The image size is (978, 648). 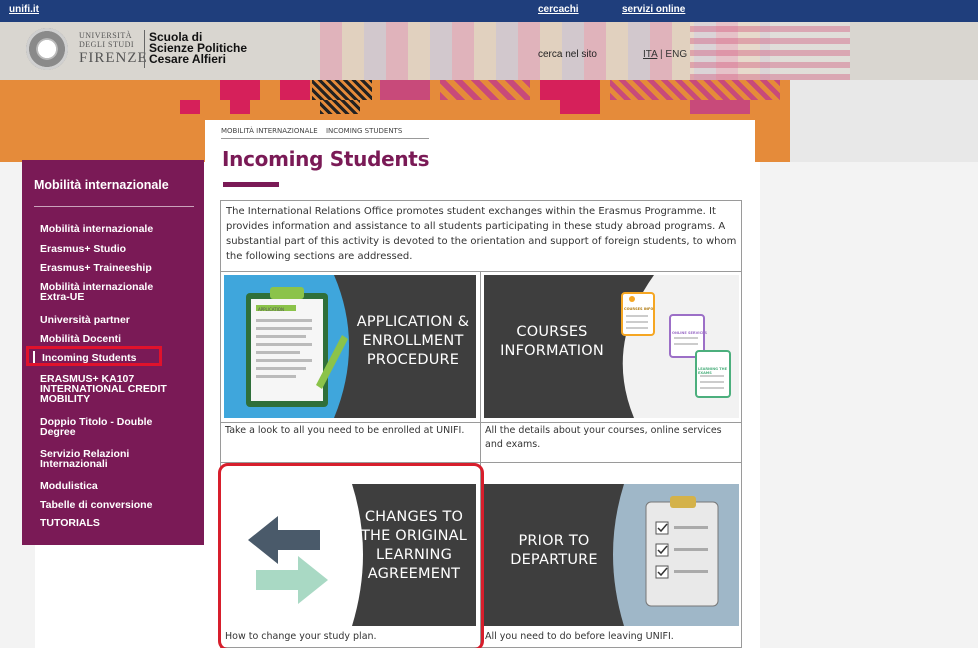 I want to click on sidebar-item-universita-partner: Università partner, so click(x=120, y=320).